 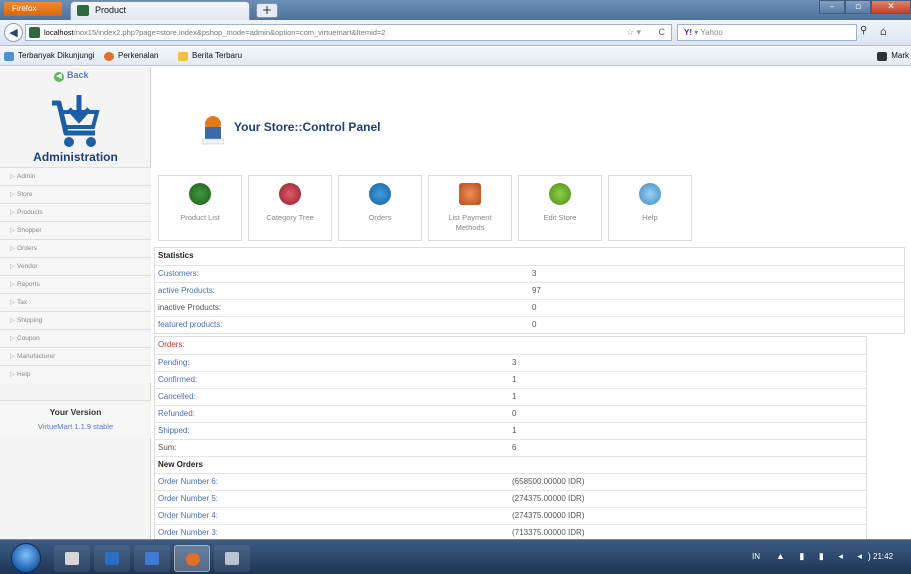 What do you see at coordinates (510, 379) in the screenshot?
I see `table-row: Confirmed: 1` at bounding box center [510, 379].